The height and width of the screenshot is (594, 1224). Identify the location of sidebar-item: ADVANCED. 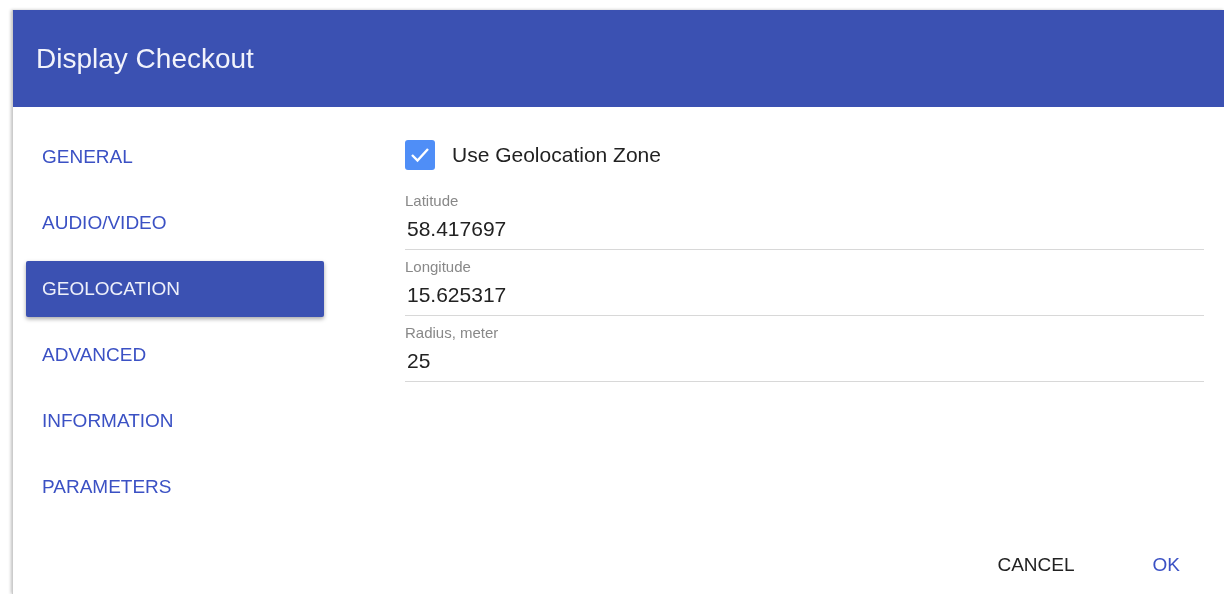
(175, 355).